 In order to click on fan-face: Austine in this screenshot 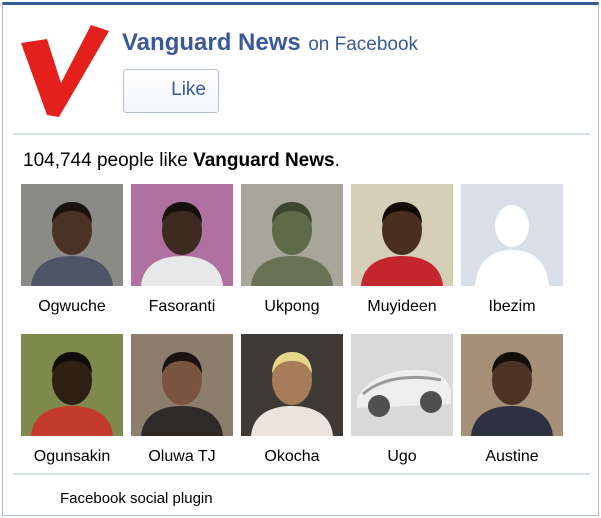, I will do `click(512, 400)`.